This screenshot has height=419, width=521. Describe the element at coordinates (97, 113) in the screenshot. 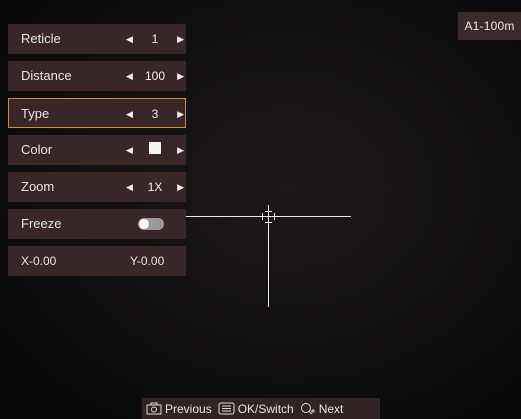

I see `menu-row-type: Type ◀ 3 ▶` at that location.